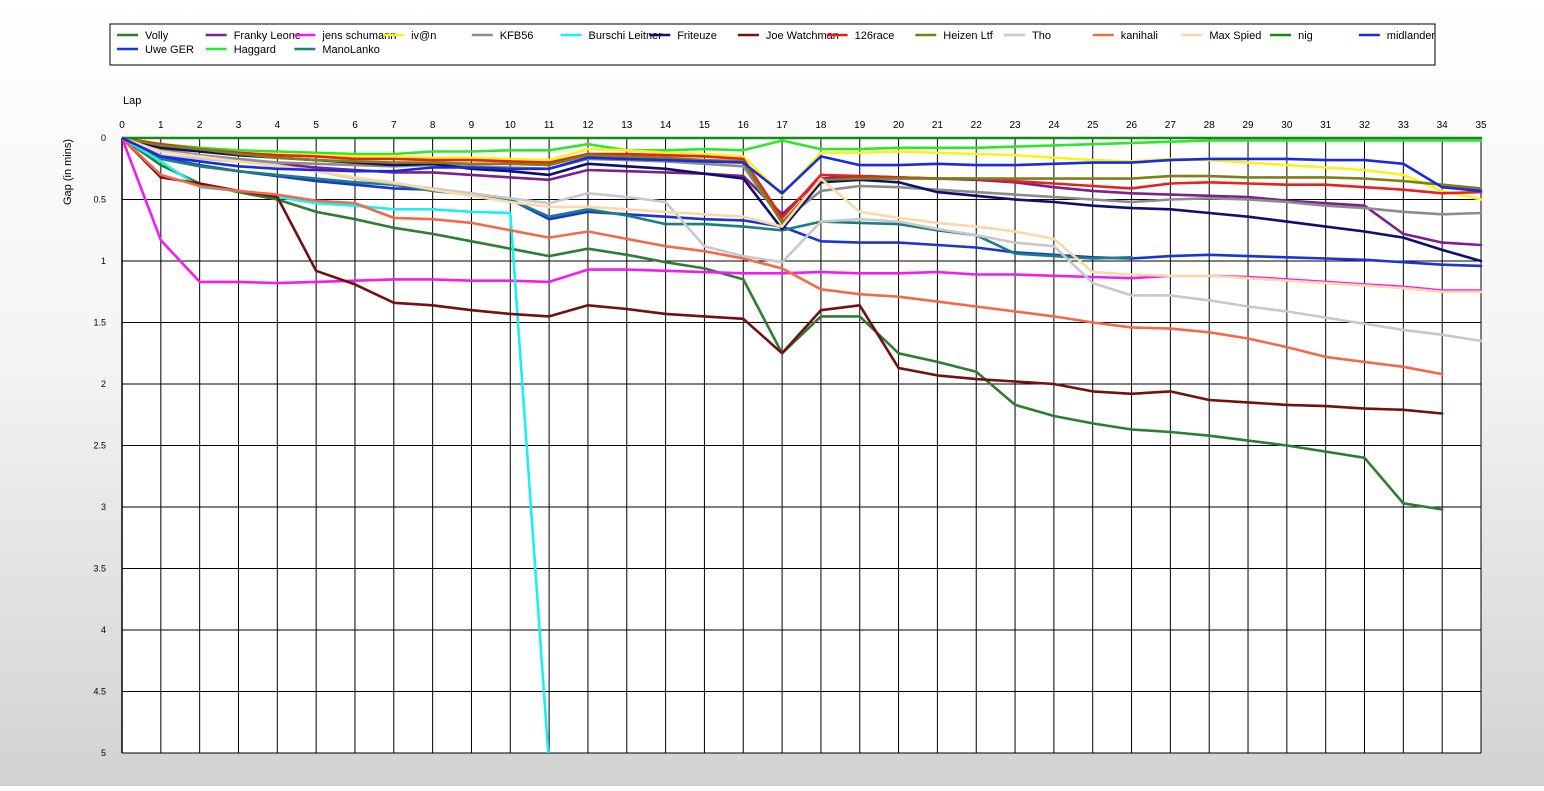  Describe the element at coordinates (316, 125) in the screenshot. I see `x-tick-label-5: 5` at that location.